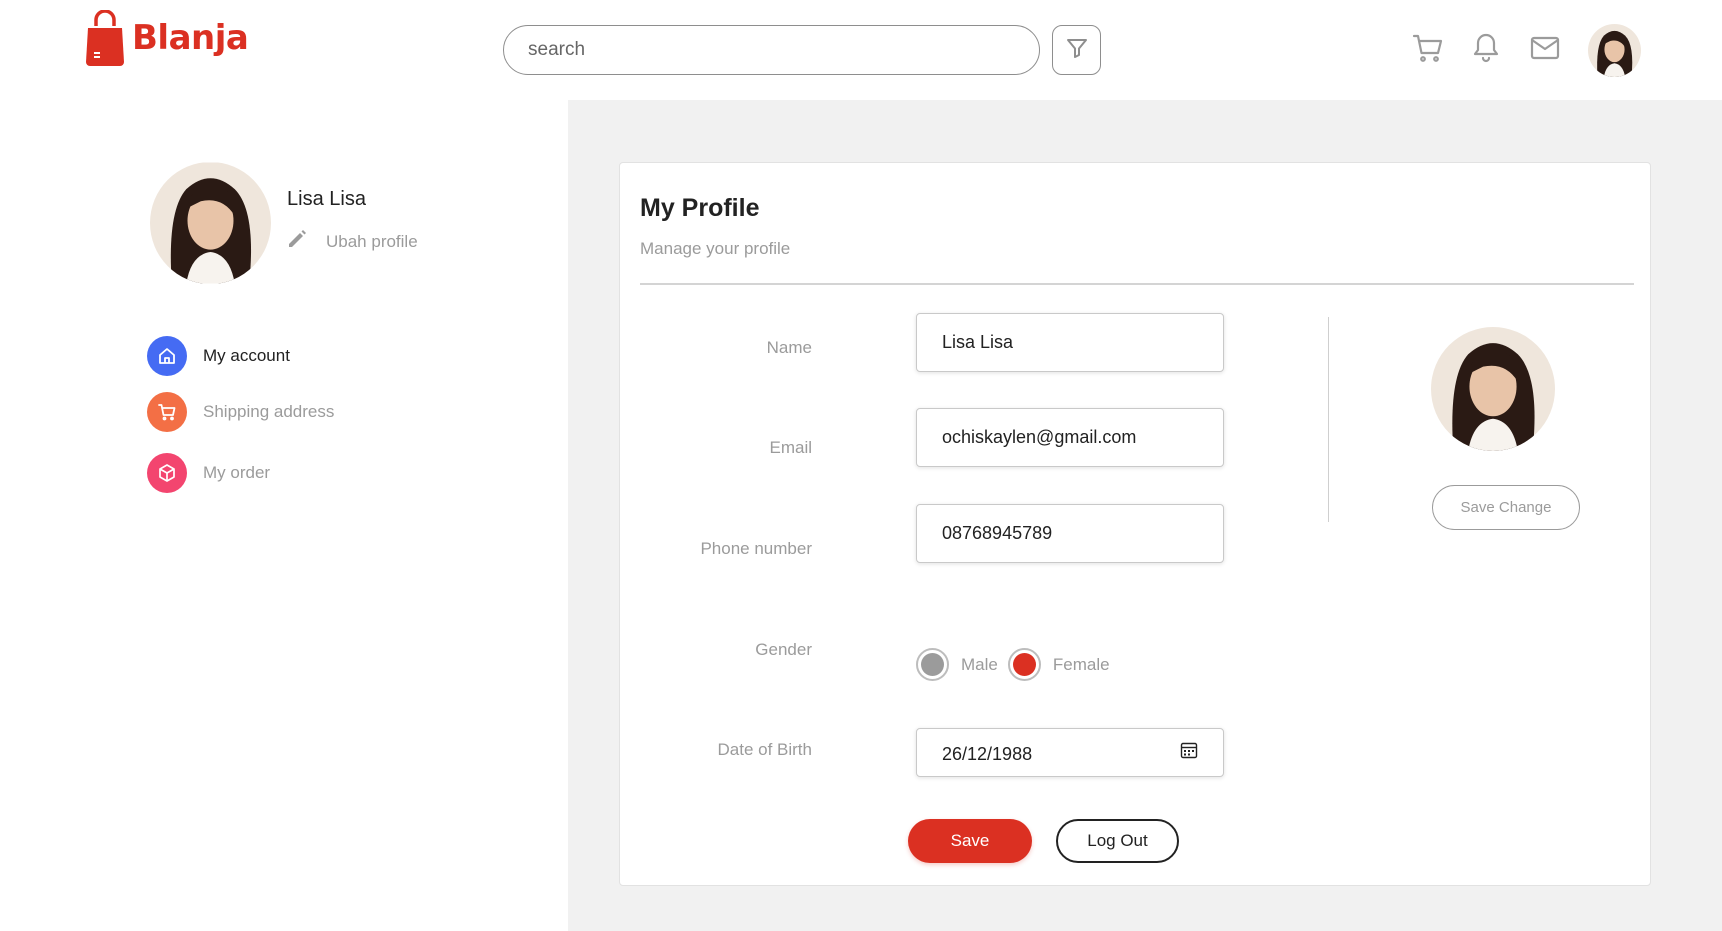 This screenshot has height=931, width=1722. What do you see at coordinates (1070, 342) in the screenshot?
I see `name-field` at bounding box center [1070, 342].